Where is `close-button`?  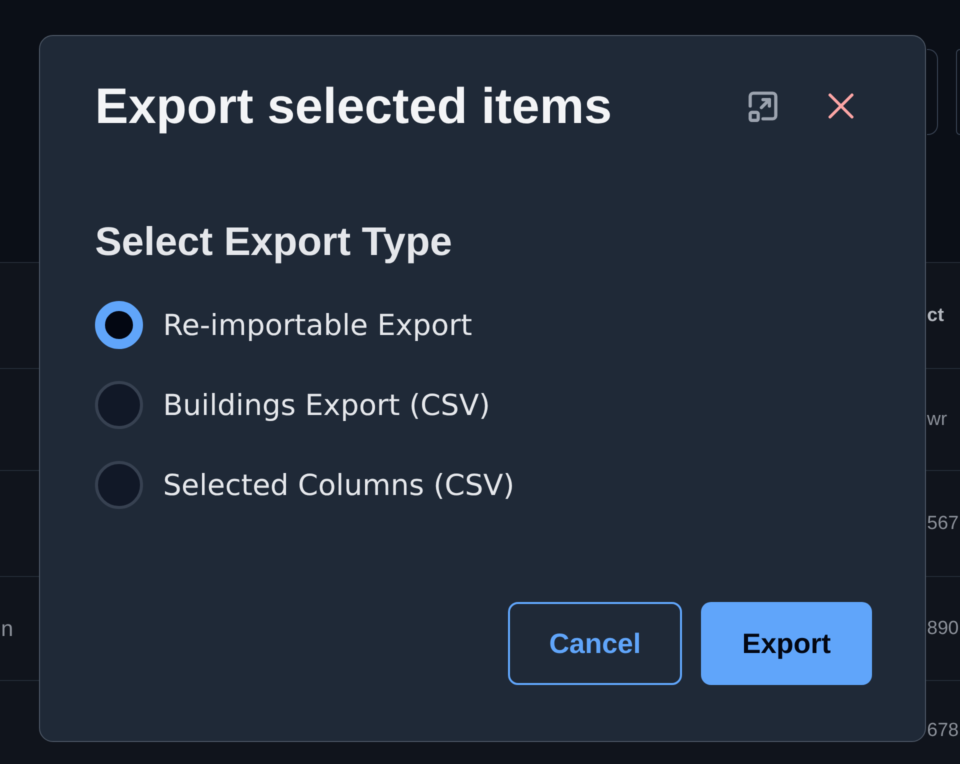 close-button is located at coordinates (841, 106).